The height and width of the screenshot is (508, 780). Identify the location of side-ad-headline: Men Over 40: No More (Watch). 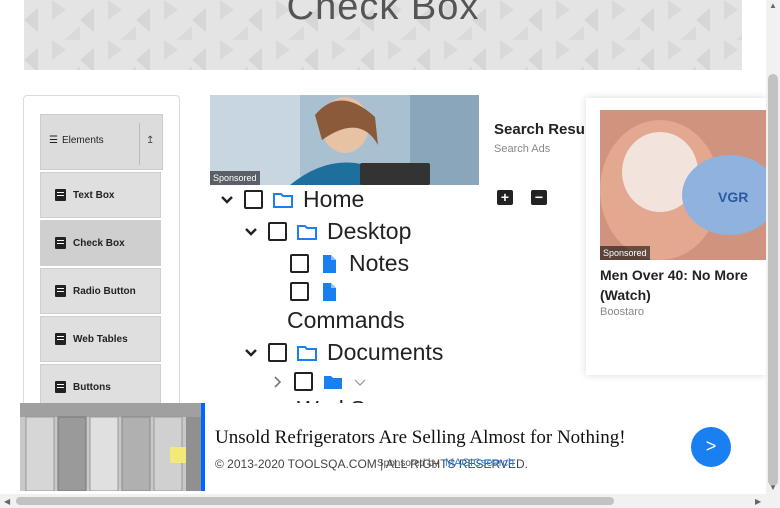
(690, 285).